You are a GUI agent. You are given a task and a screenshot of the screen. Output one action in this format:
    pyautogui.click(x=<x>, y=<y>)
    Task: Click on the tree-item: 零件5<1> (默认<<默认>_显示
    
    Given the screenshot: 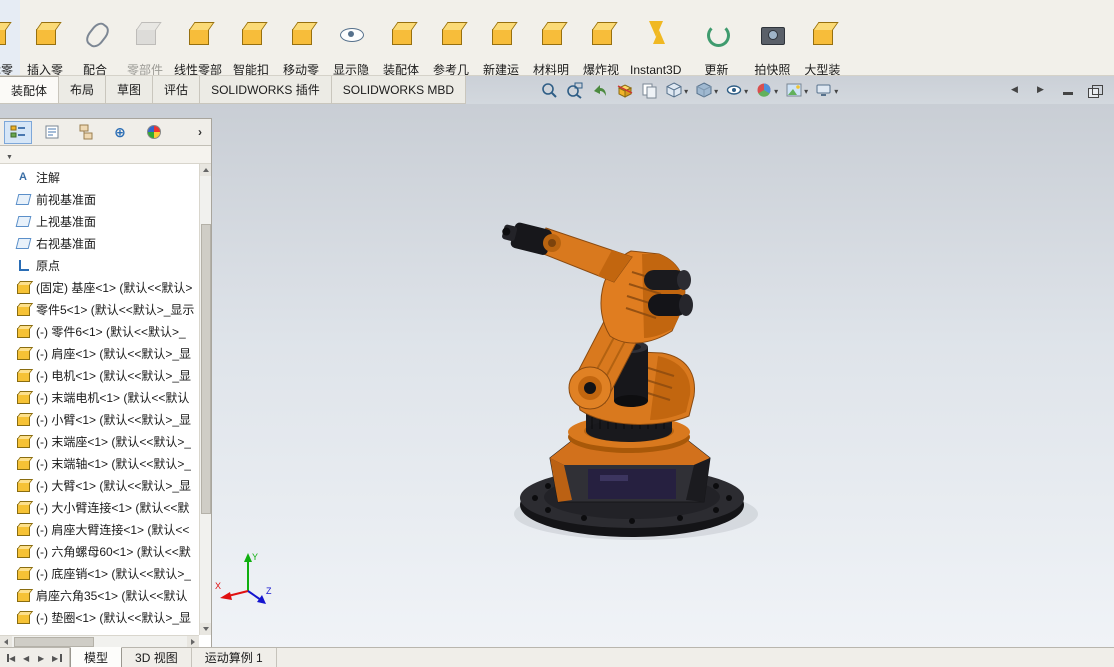 What is the action you would take?
    pyautogui.click(x=99, y=309)
    